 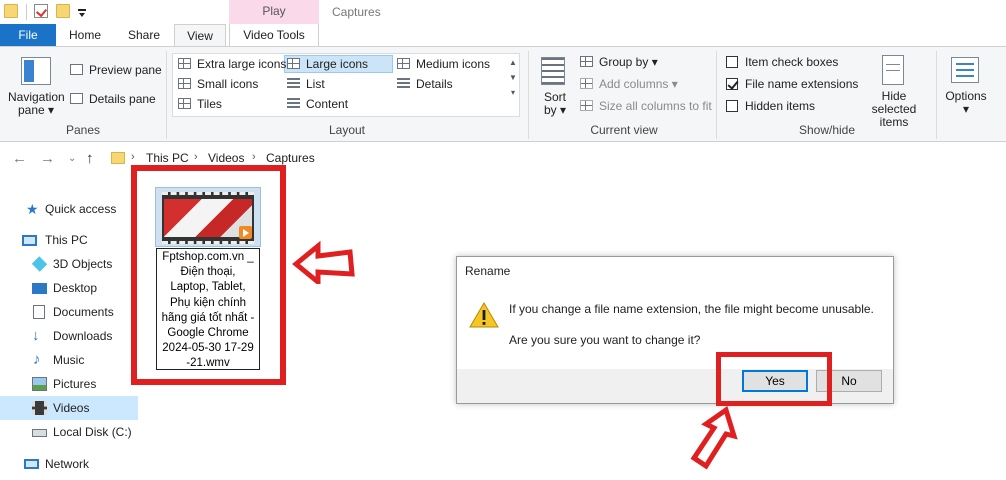 I want to click on add-columns-button: Add columns ▾, so click(x=629, y=84).